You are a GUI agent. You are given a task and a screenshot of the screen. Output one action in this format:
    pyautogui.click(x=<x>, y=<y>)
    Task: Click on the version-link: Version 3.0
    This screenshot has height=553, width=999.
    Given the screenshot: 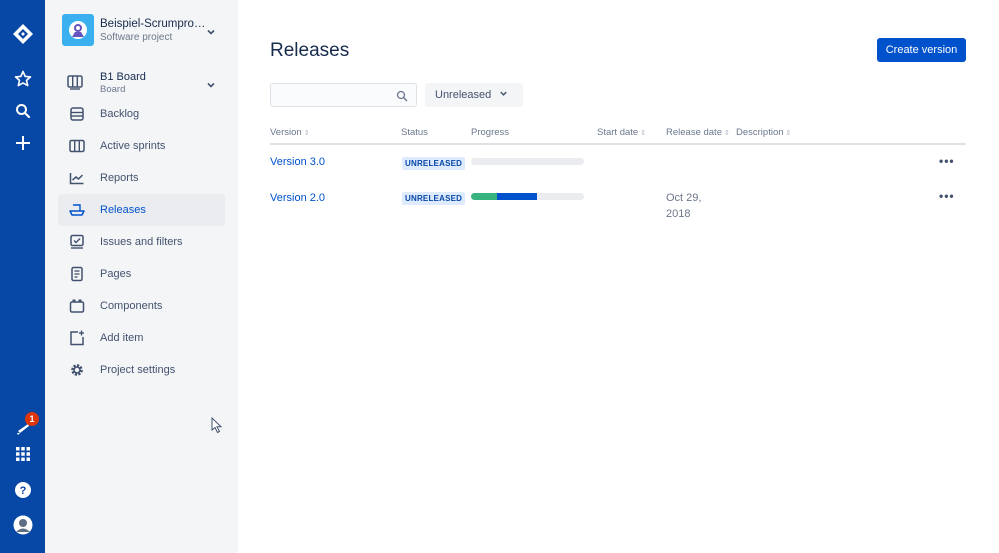 What is the action you would take?
    pyautogui.click(x=297, y=162)
    